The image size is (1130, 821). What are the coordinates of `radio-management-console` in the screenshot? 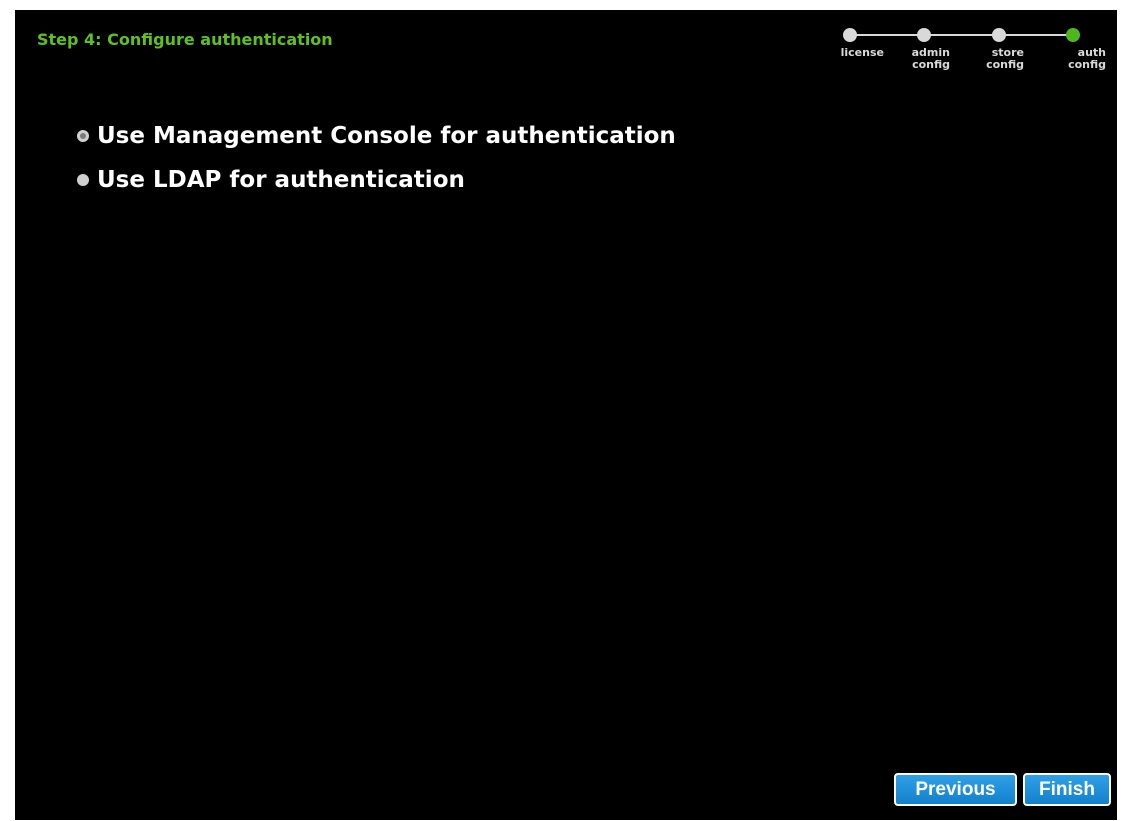 It's located at (83, 136).